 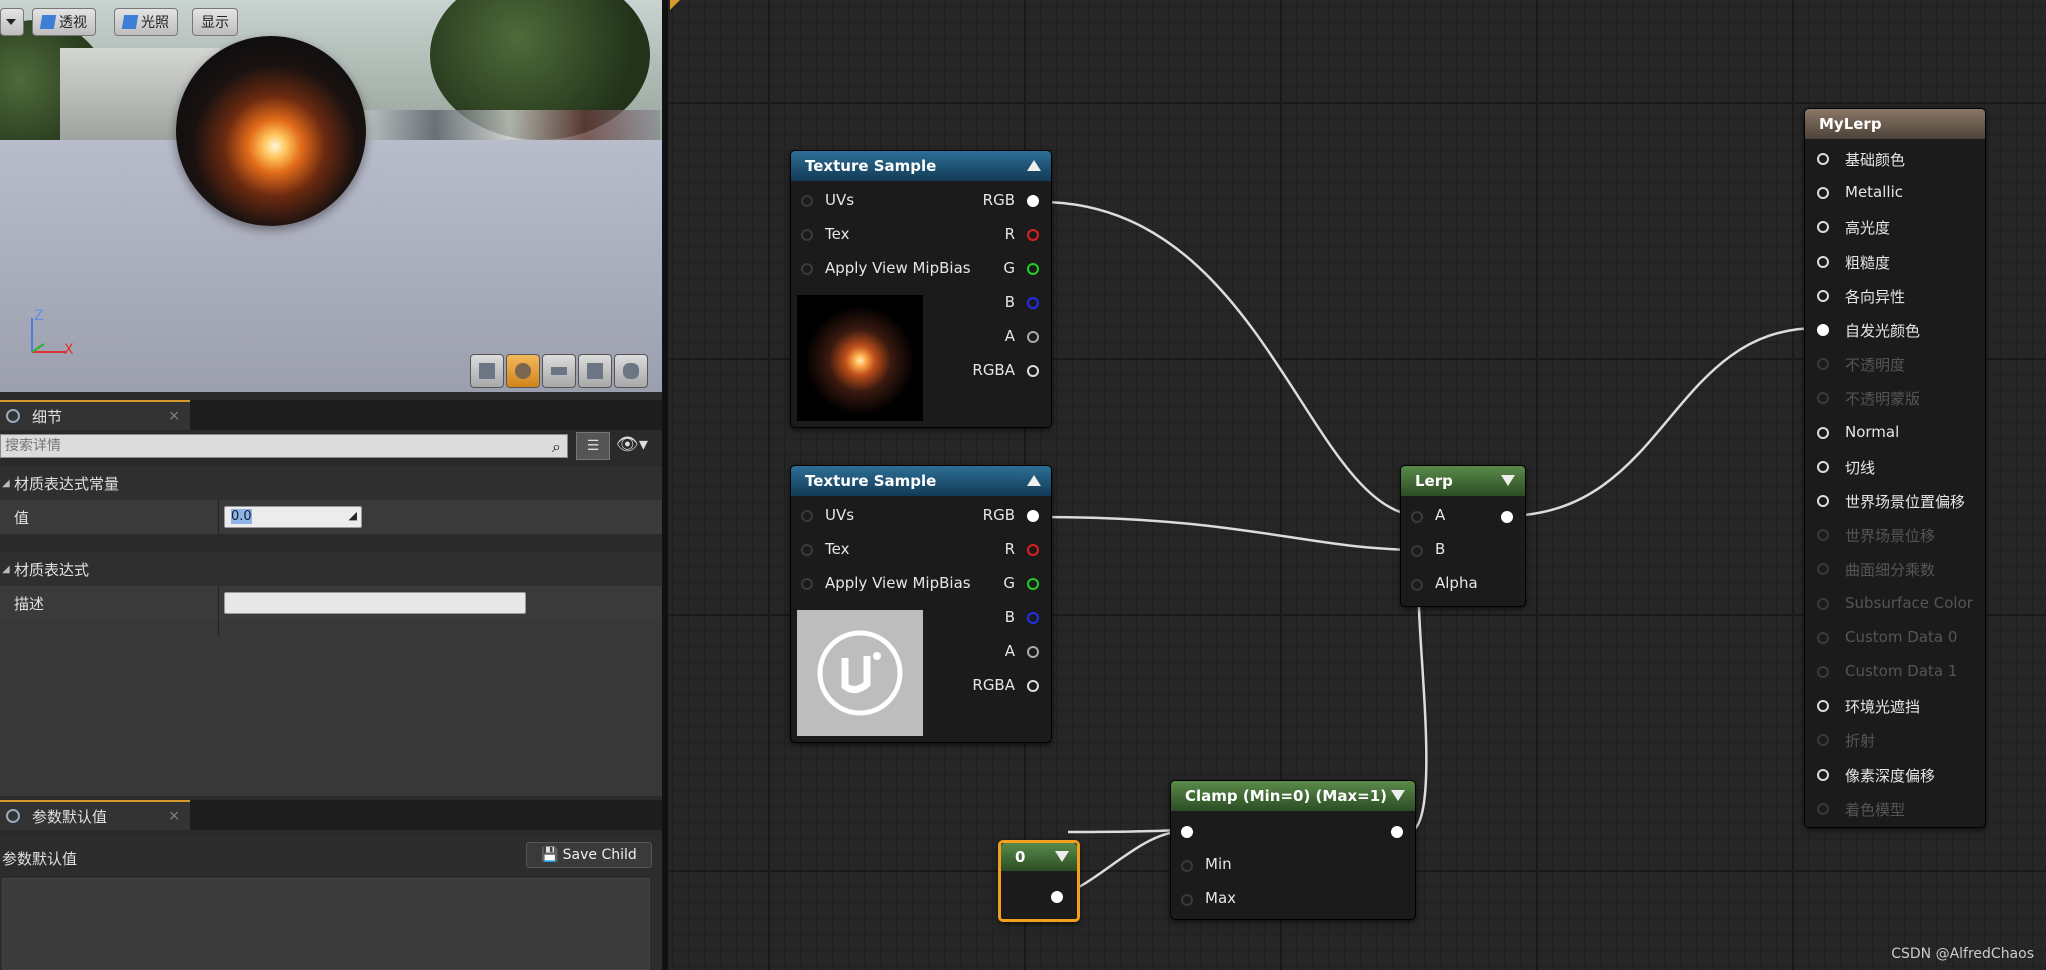 I want to click on cube-preview-button, so click(x=595, y=371).